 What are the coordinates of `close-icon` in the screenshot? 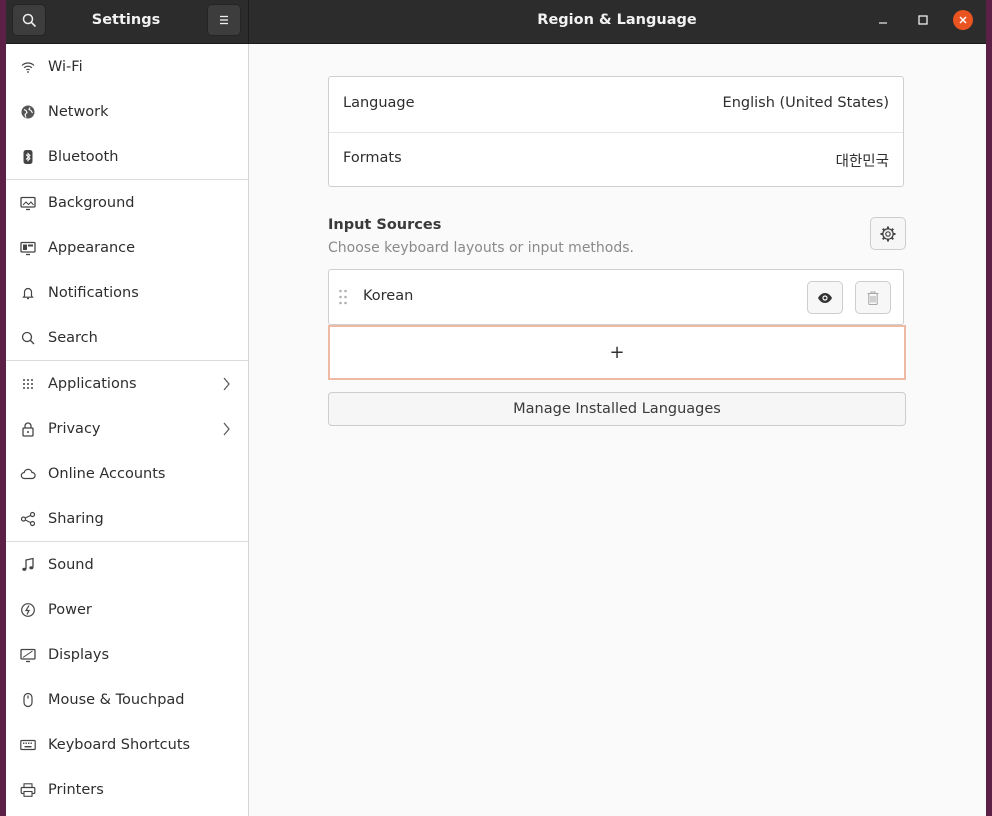 It's located at (963, 20).